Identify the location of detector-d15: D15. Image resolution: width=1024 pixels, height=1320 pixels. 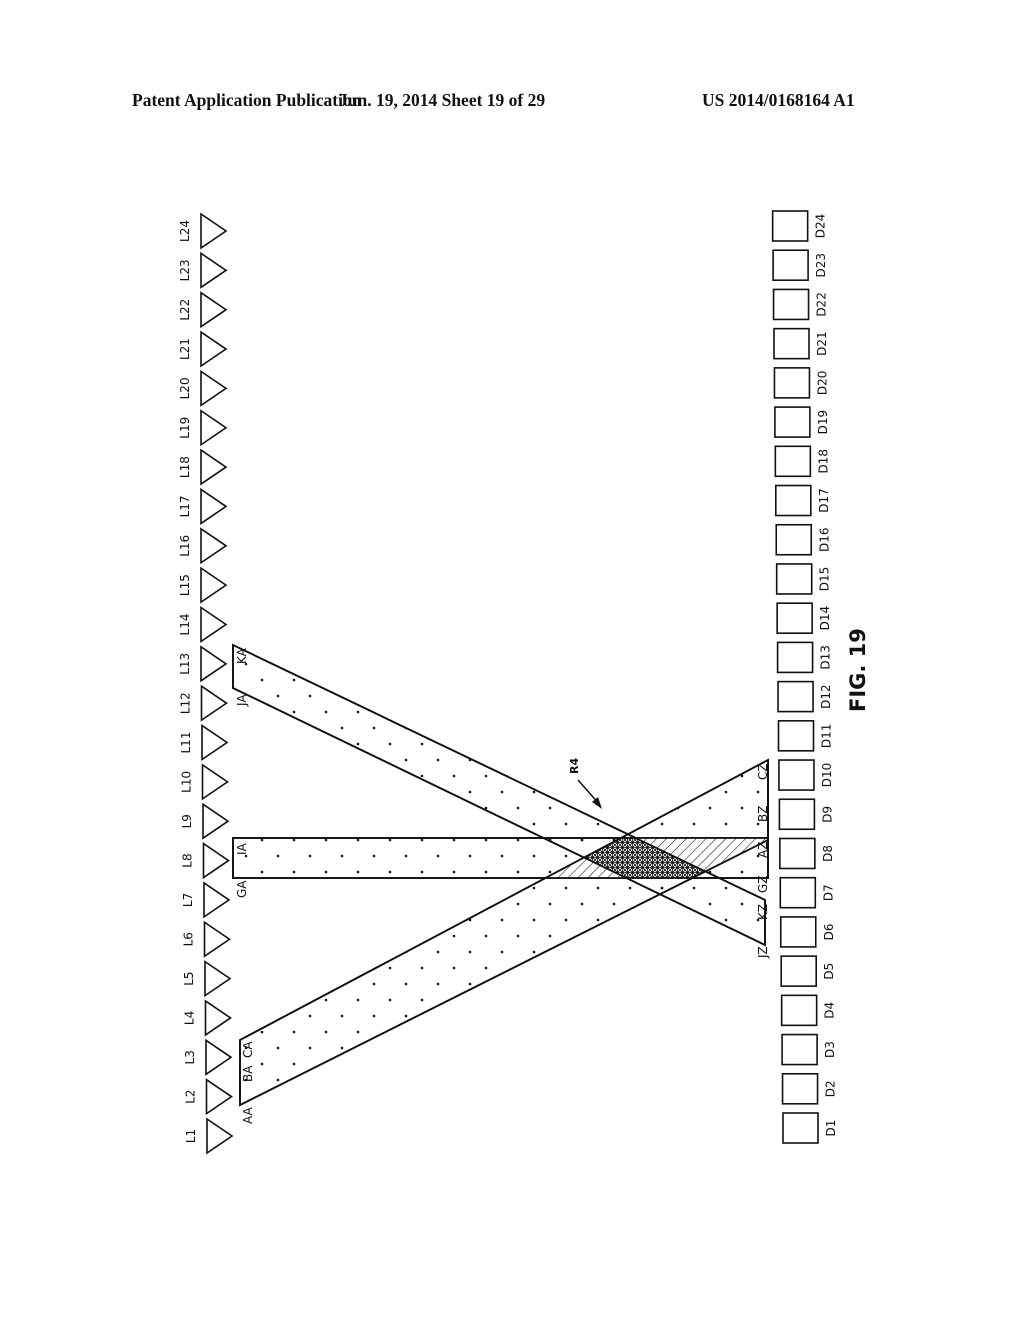
(803, 579).